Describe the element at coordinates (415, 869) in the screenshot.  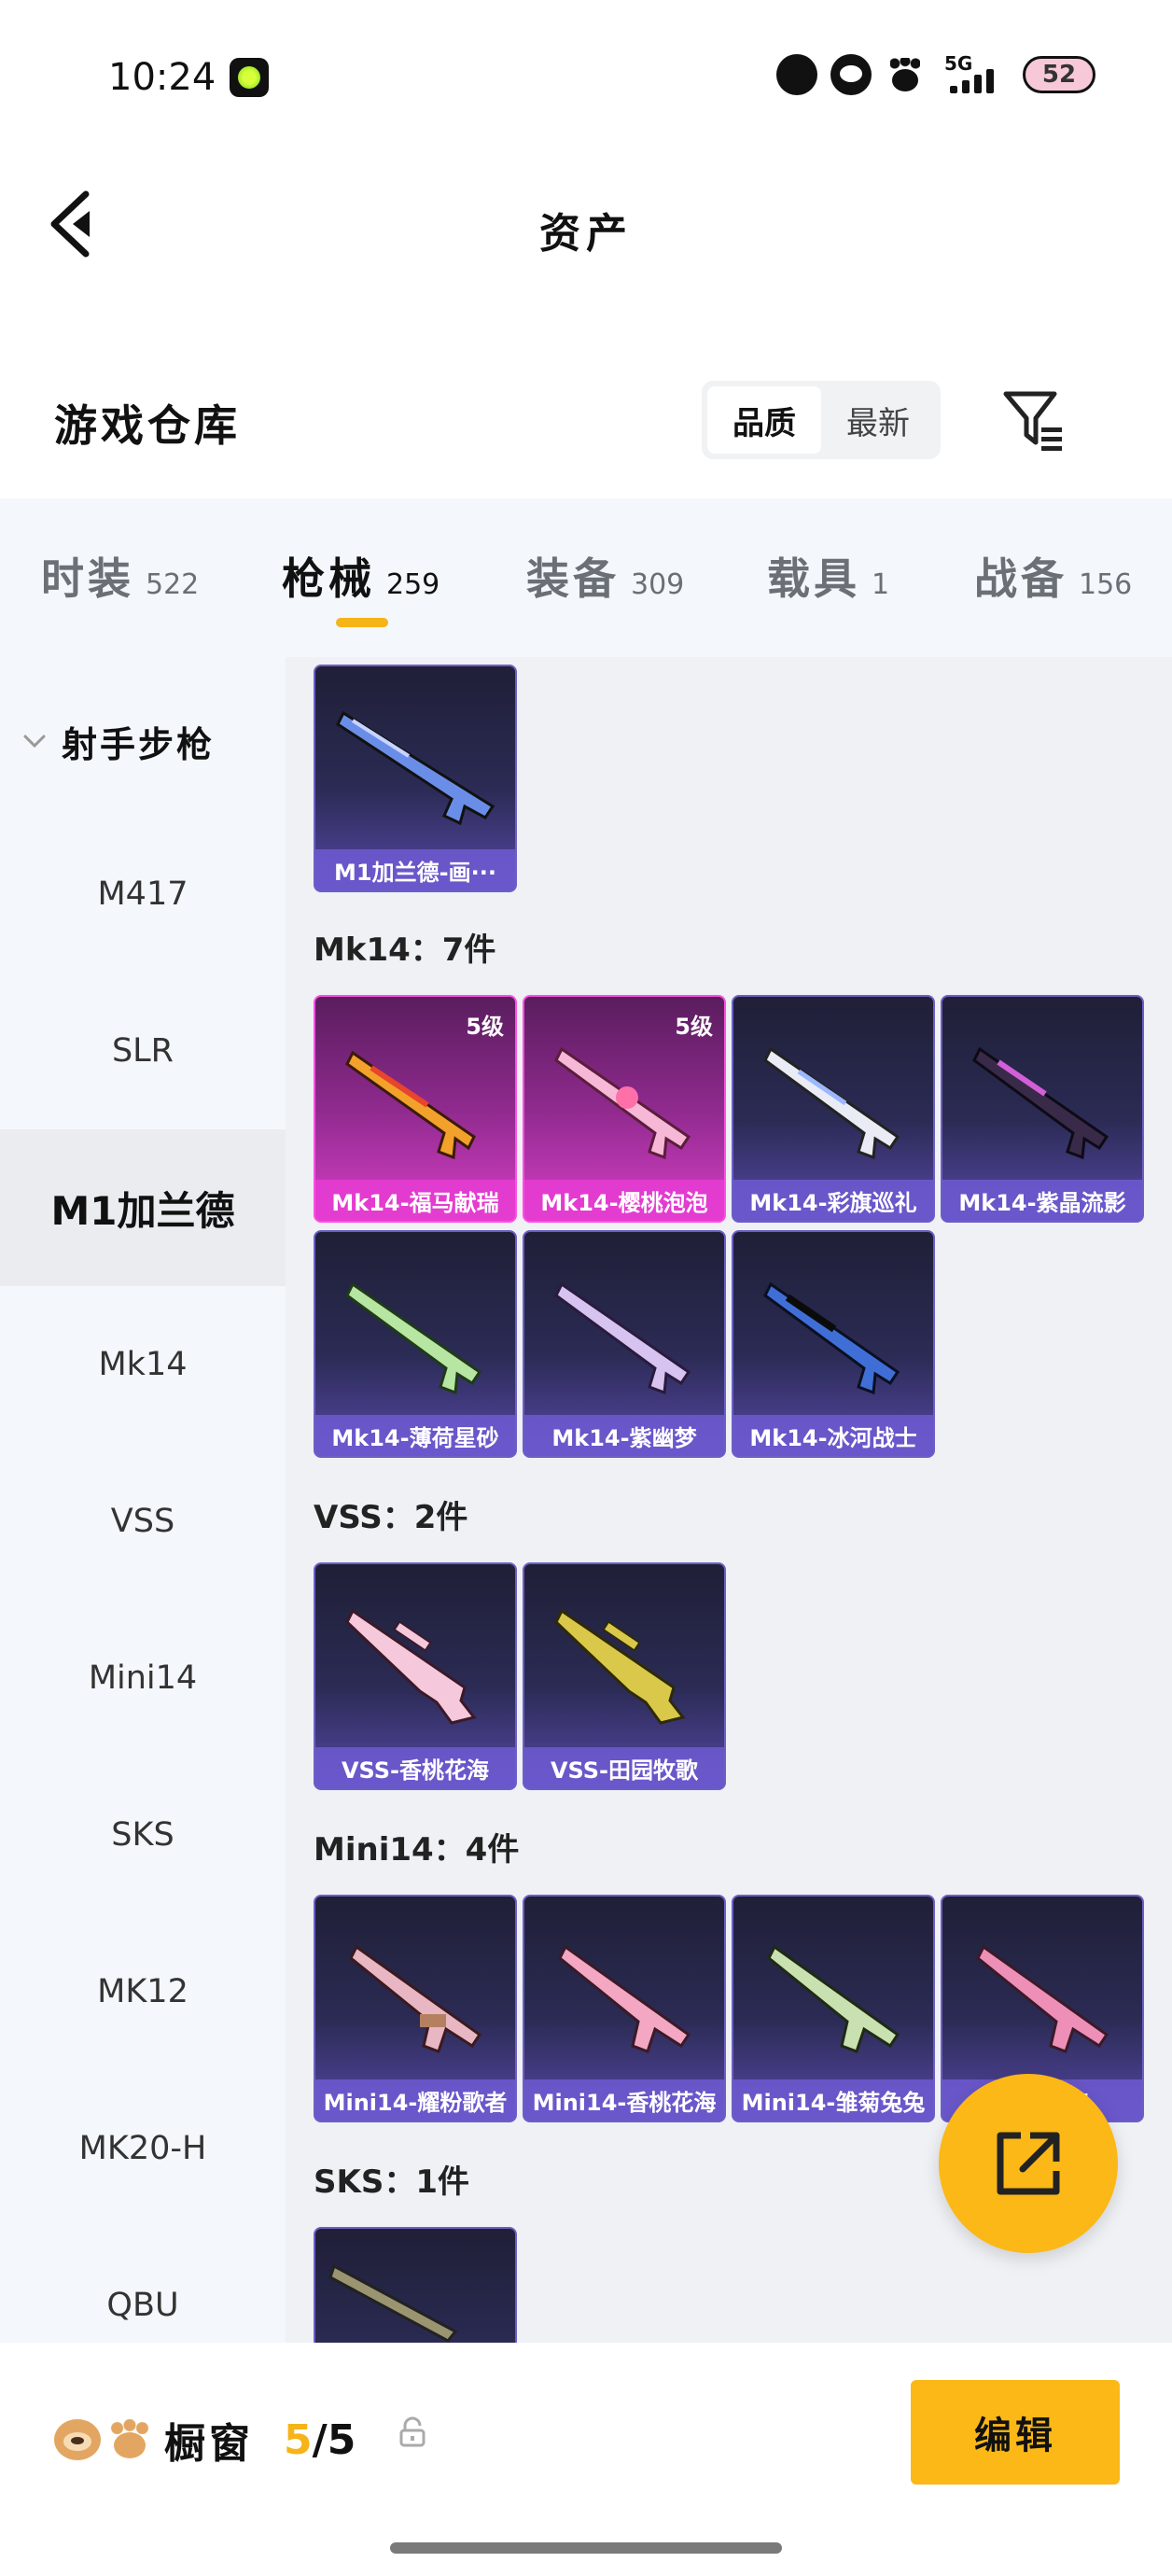
I see `item-name: M1加兰德-画···` at that location.